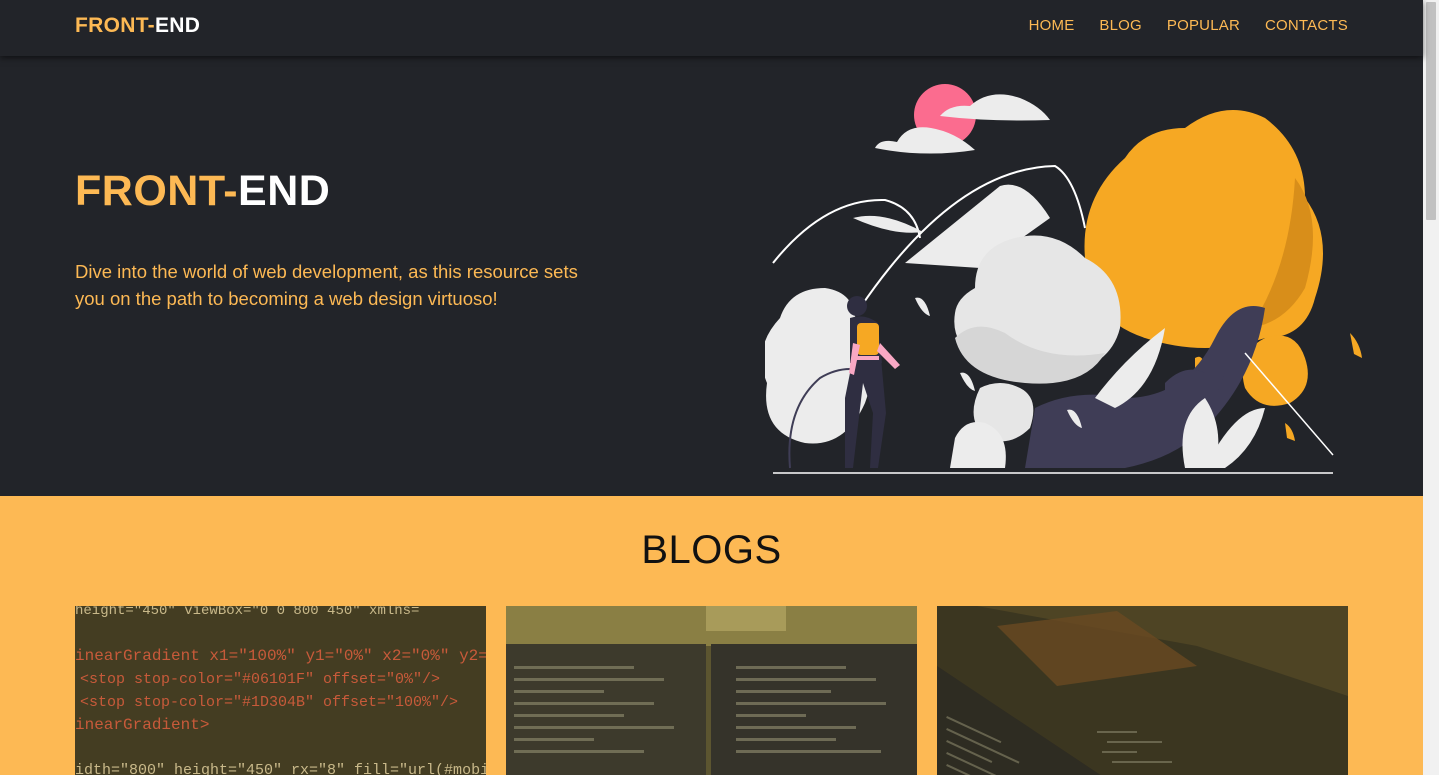  Describe the element at coordinates (284, 191) in the screenshot. I see `hero-title-part2: END` at that location.